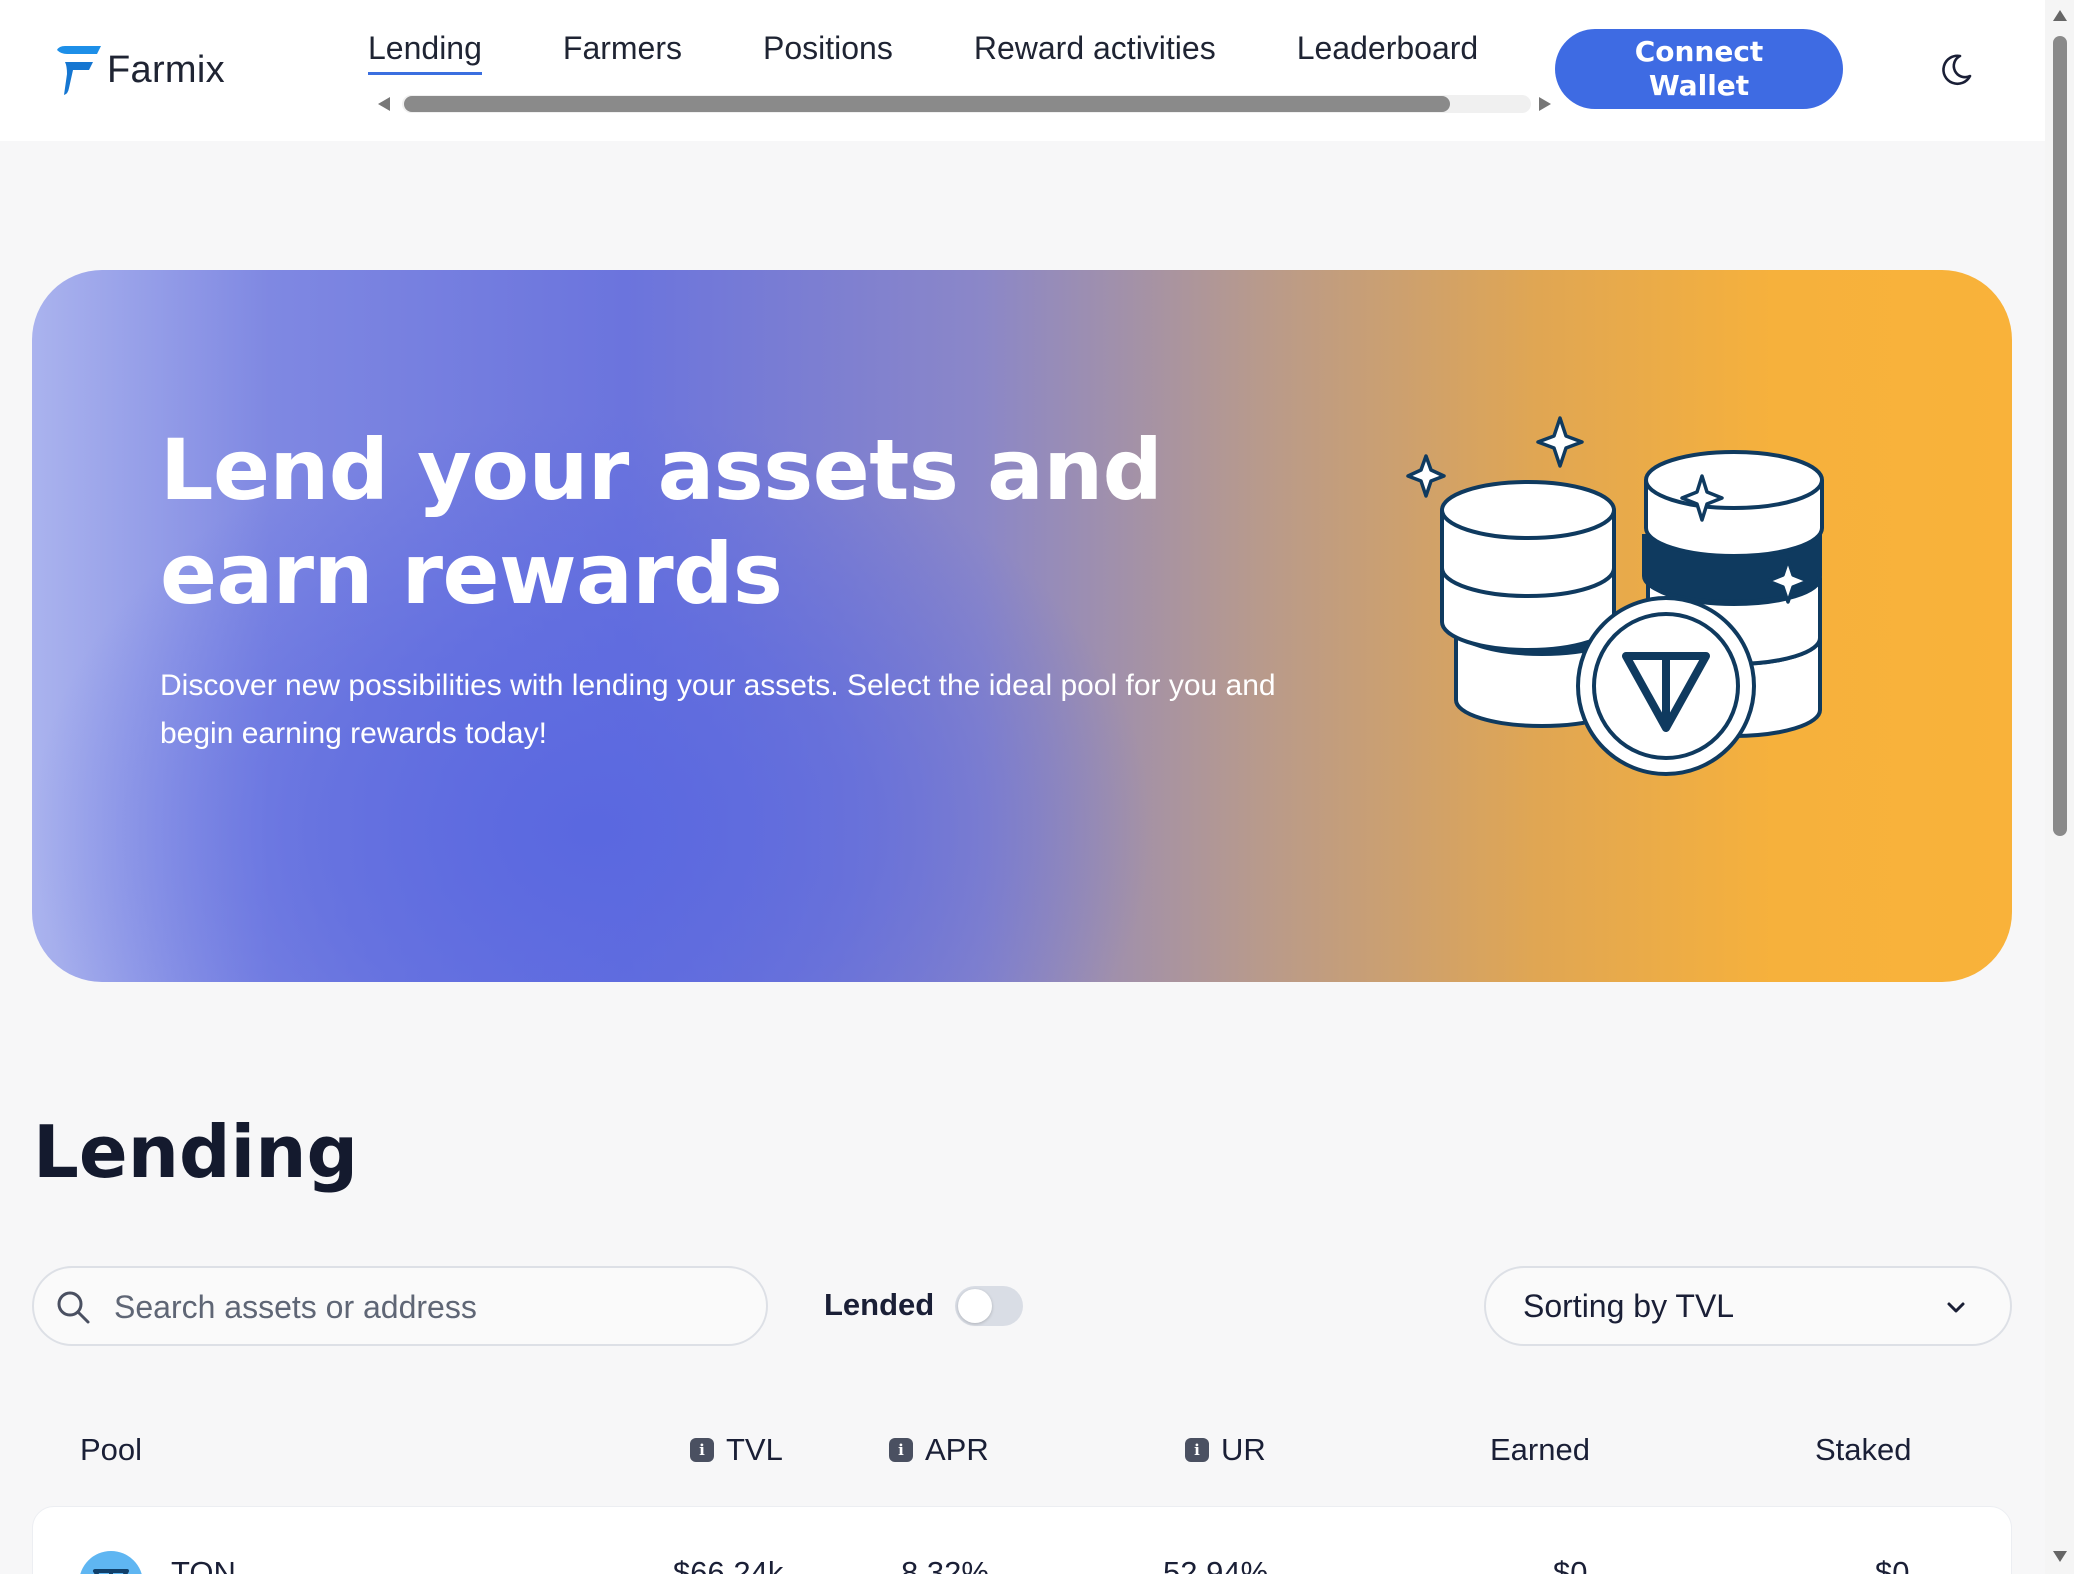 This screenshot has width=2074, height=1574. I want to click on apr-value: 8.32%, so click(945, 1564).